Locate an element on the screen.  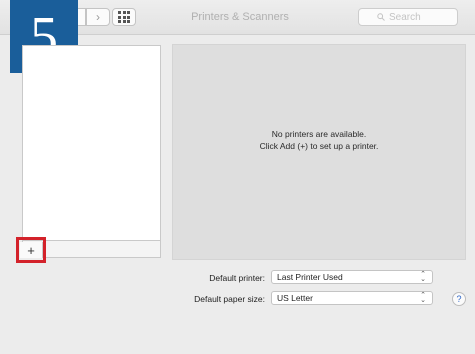
magnifier-icon is located at coordinates (381, 17).